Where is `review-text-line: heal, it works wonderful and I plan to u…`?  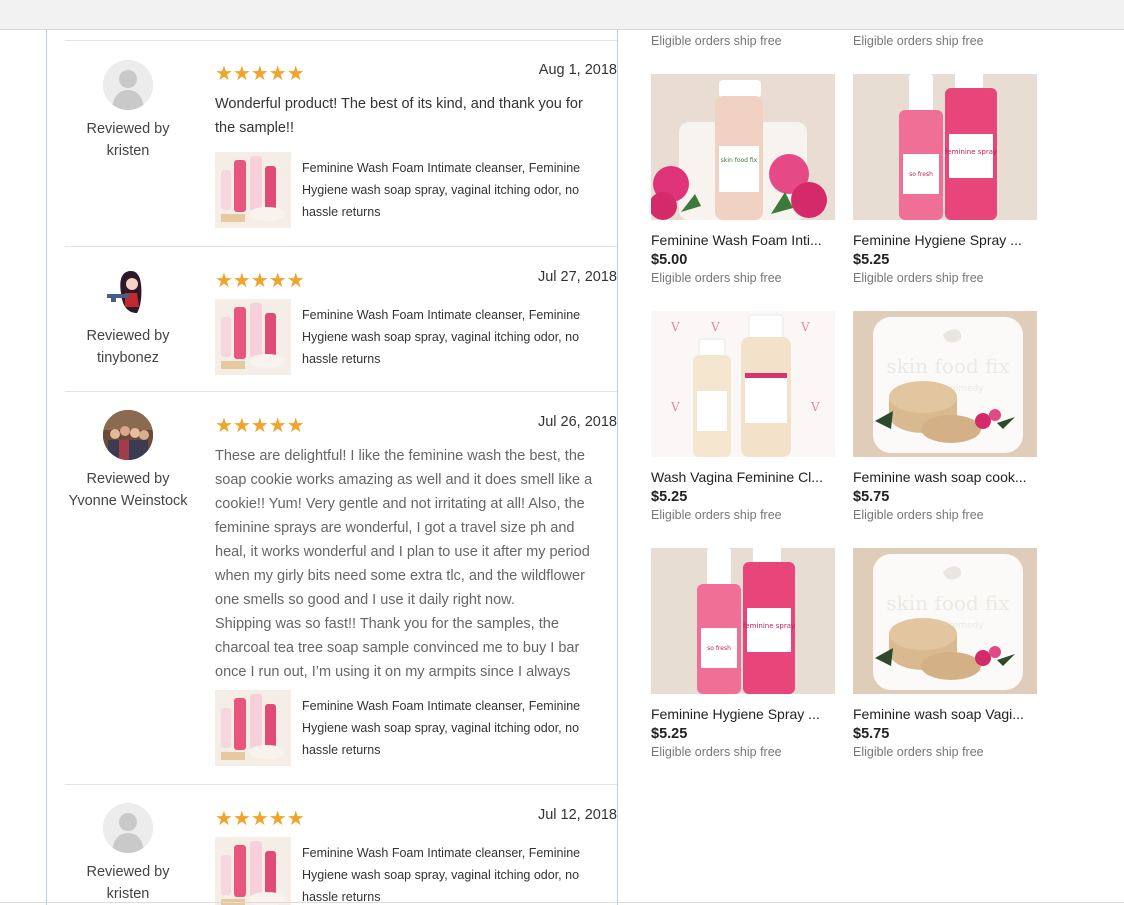 review-text-line: heal, it works wonderful and I plan to u… is located at coordinates (402, 552).